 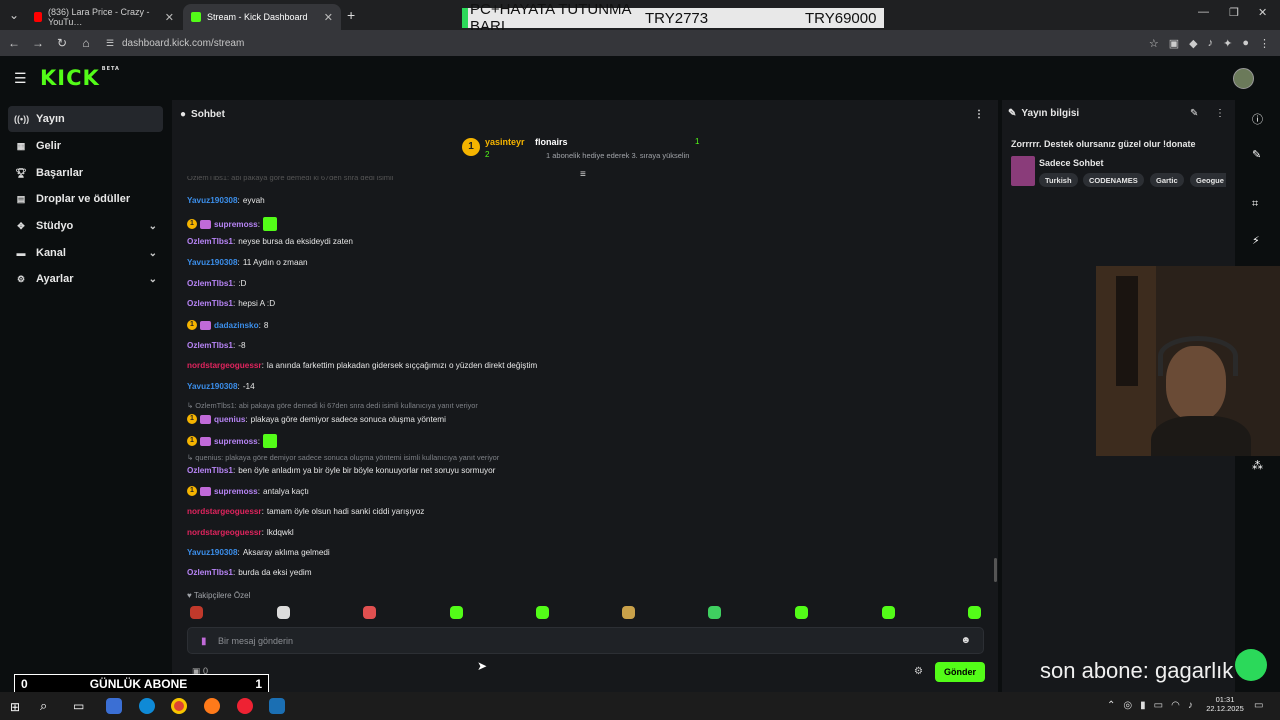 What do you see at coordinates (1245, 43) in the screenshot?
I see `profile-icon: ●` at bounding box center [1245, 43].